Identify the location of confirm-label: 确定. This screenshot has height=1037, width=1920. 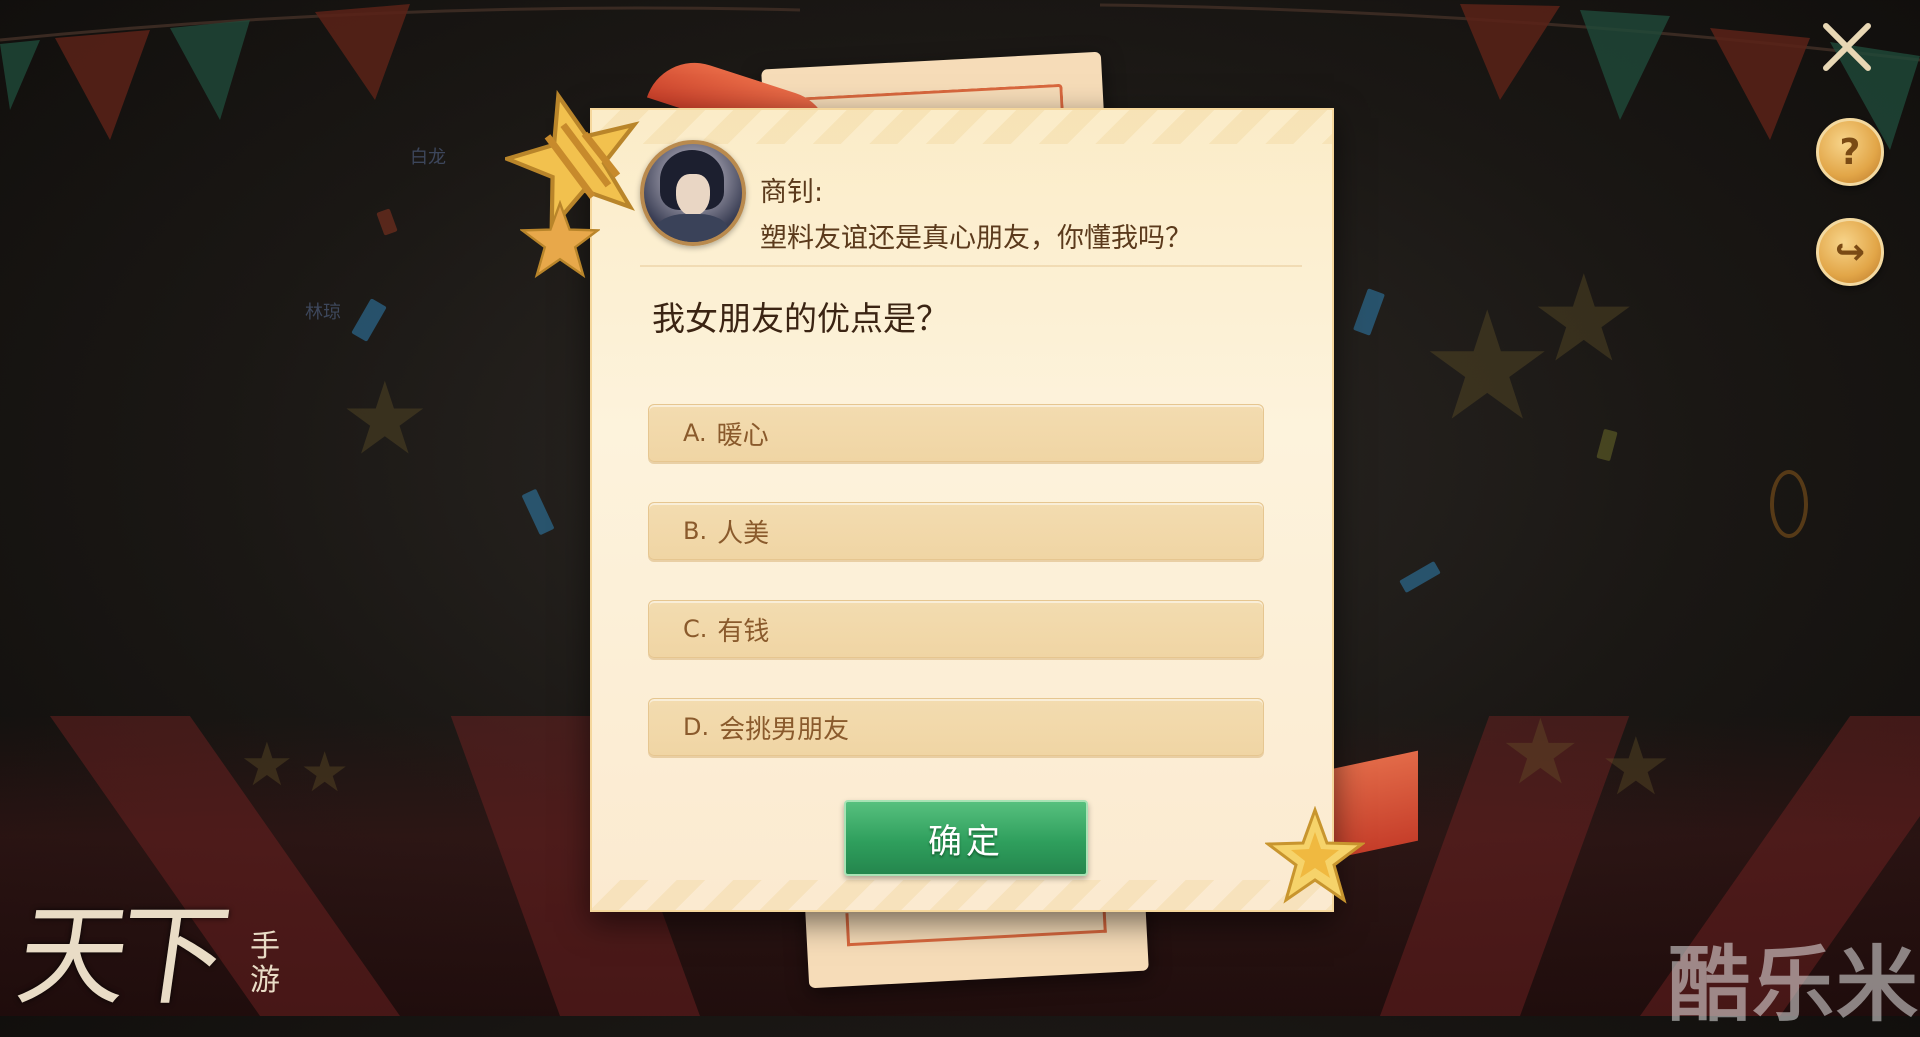
(966, 841).